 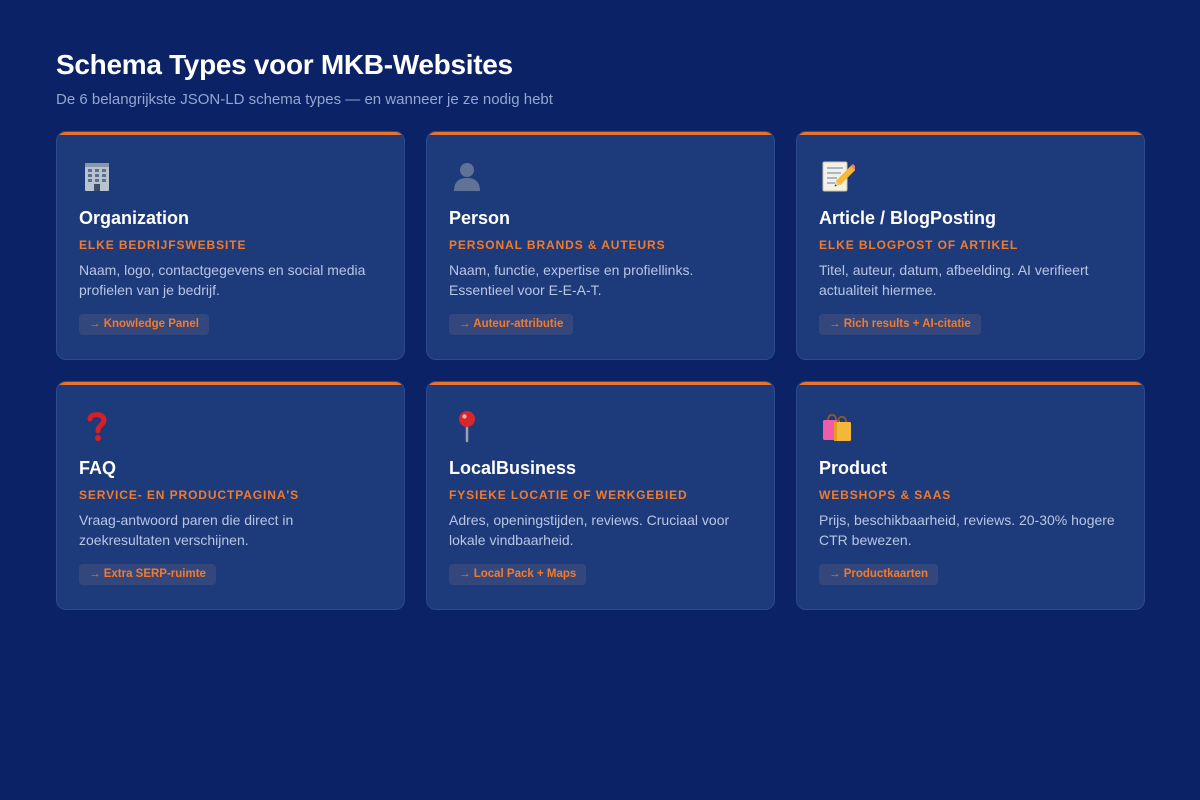 I want to click on card-tag: Fysieke locatie of werkgebied, so click(x=568, y=495).